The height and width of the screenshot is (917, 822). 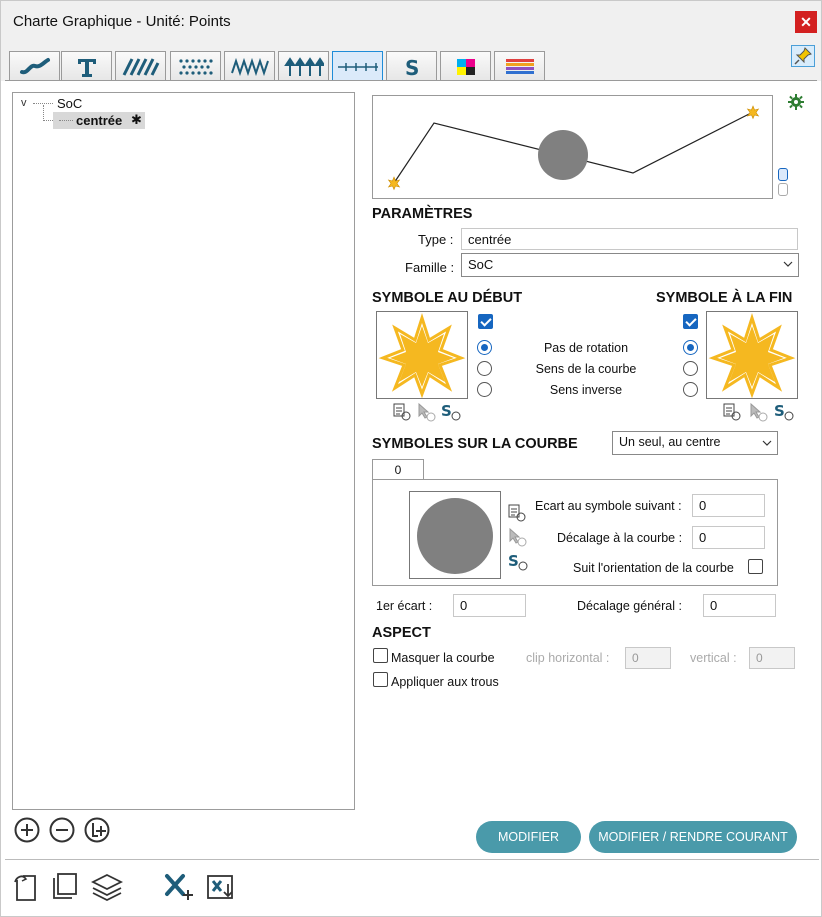 I want to click on preview-toggle-top, so click(x=783, y=174).